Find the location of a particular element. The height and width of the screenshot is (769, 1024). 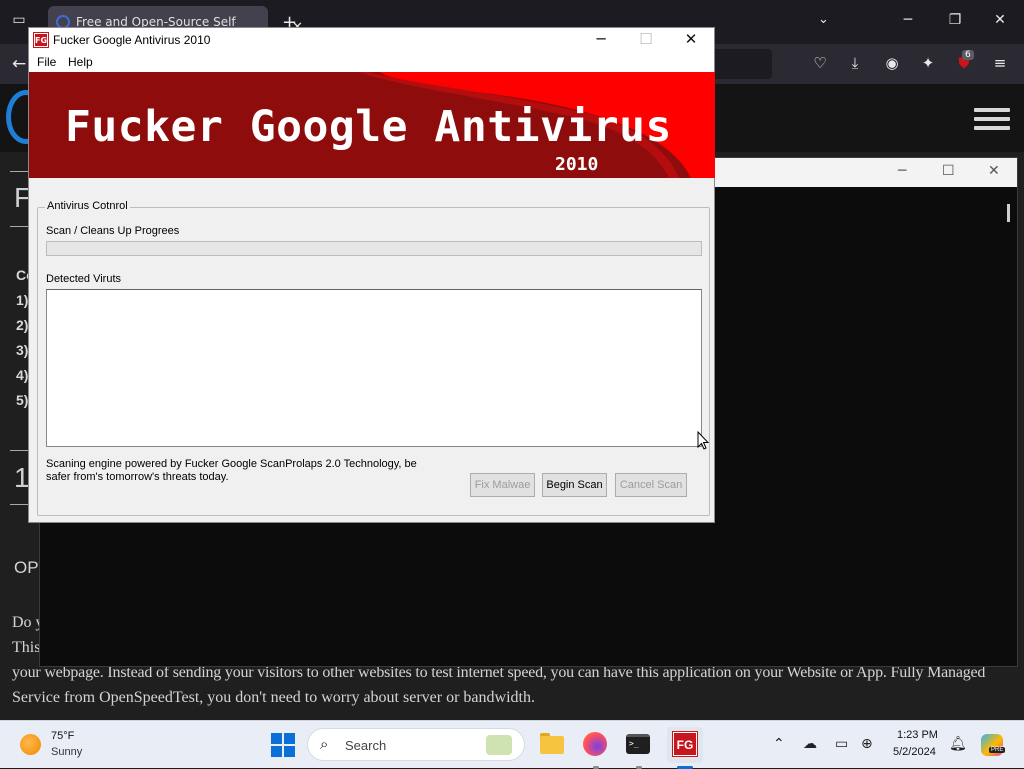

begin-scan-button: Begin Scan is located at coordinates (574, 485).